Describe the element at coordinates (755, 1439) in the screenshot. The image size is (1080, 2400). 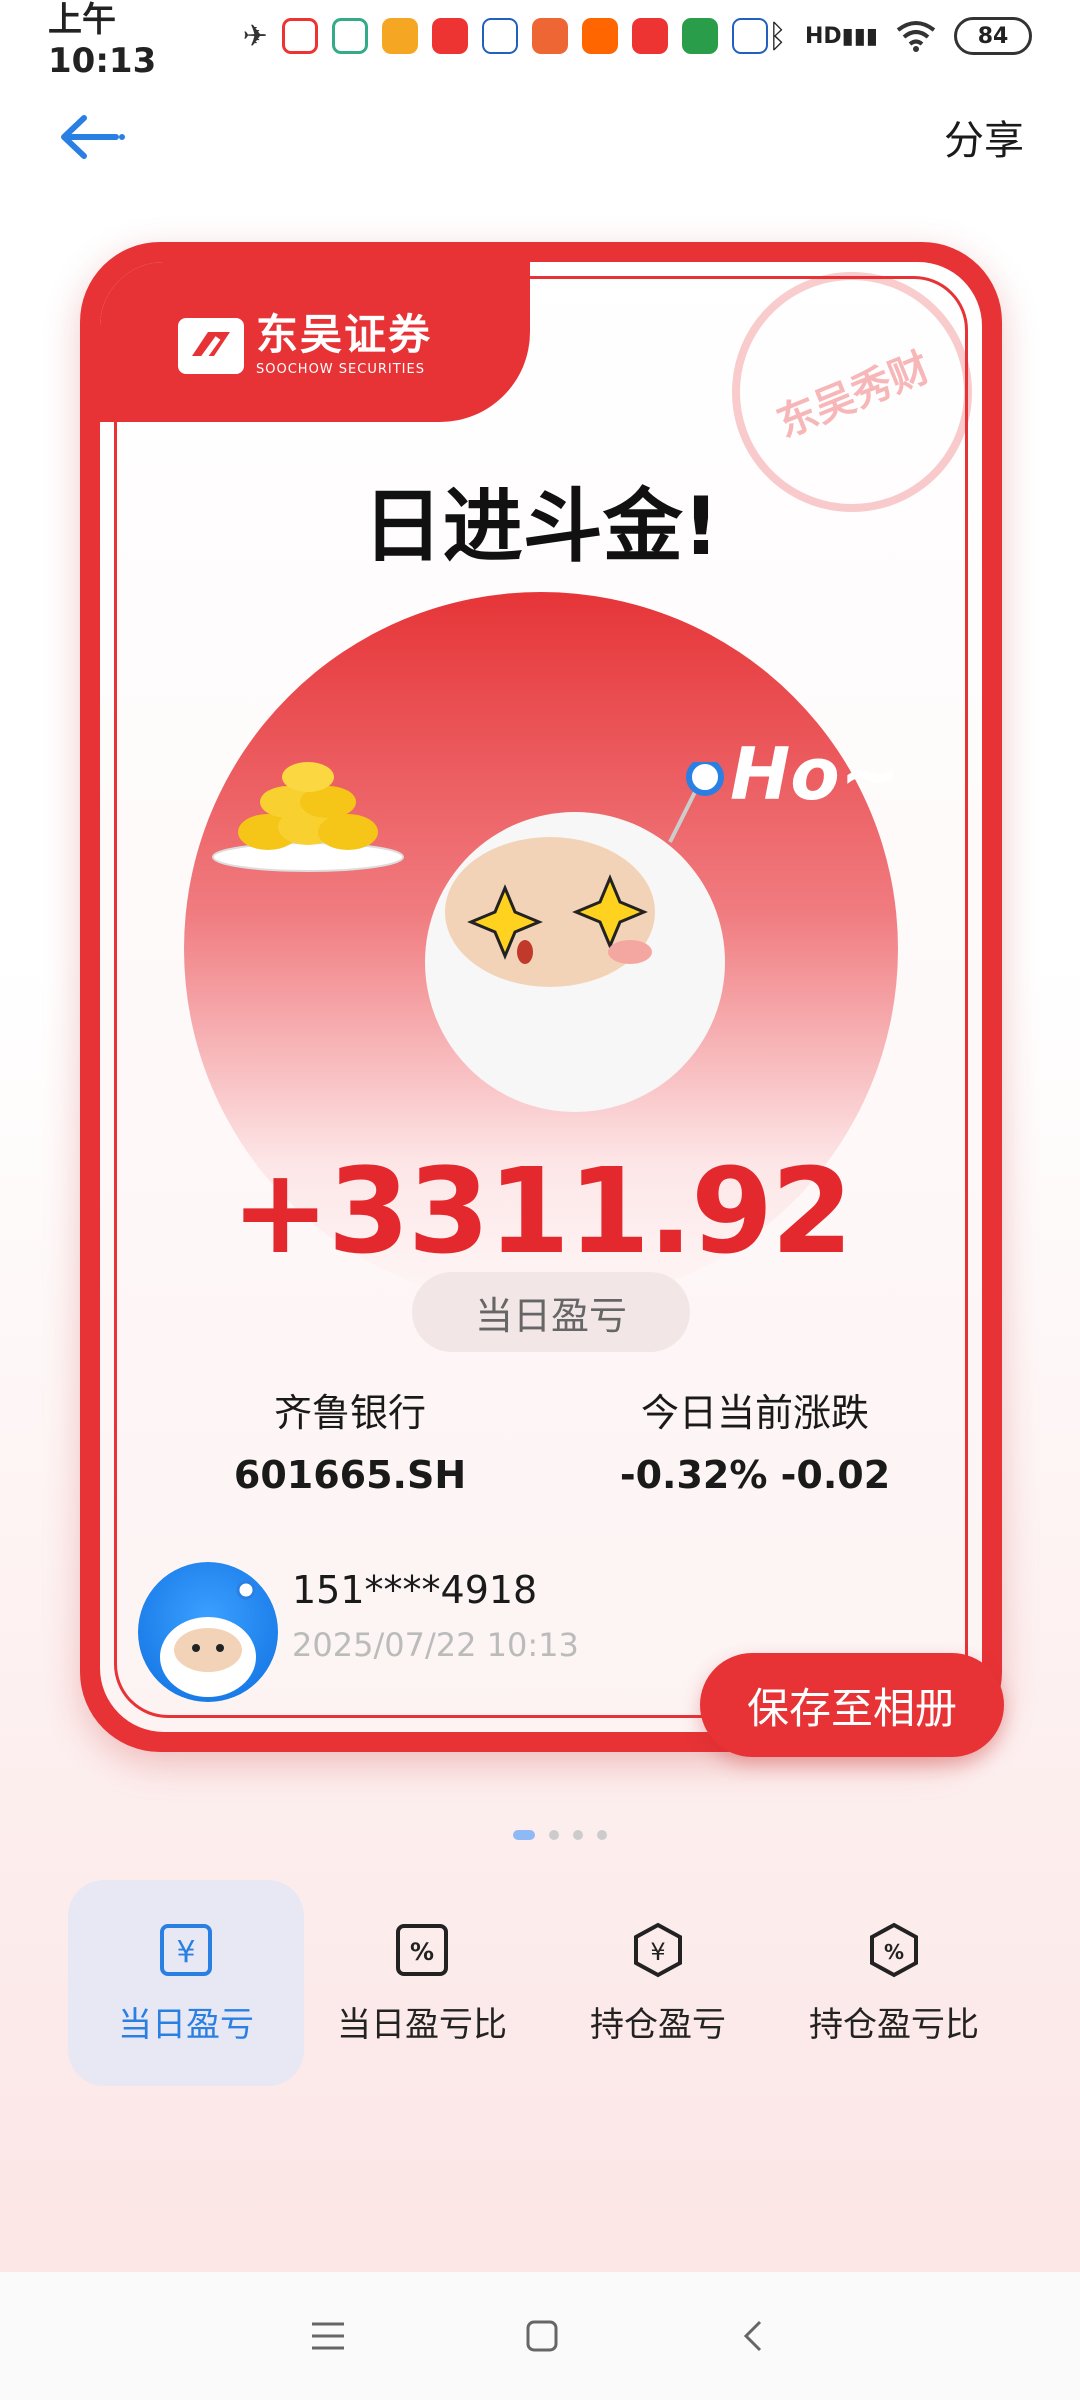
I see `change-info: 今日当前涨跌 -0.32% -0.02` at that location.